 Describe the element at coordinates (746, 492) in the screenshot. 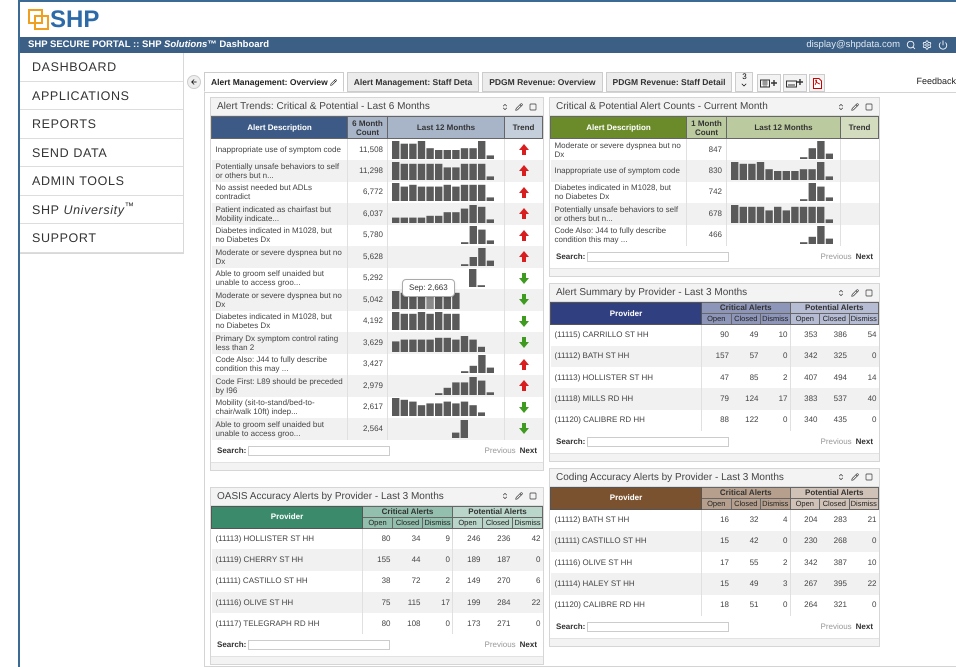

I see `column-group-header: Critical Alerts` at that location.